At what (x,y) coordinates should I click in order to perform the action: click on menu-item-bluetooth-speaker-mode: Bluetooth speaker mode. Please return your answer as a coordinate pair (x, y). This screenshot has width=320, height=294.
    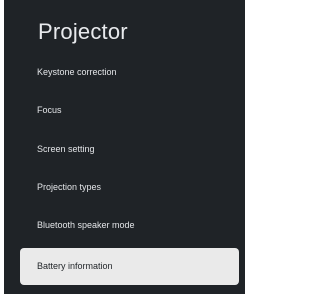
    Looking at the image, I should click on (129, 225).